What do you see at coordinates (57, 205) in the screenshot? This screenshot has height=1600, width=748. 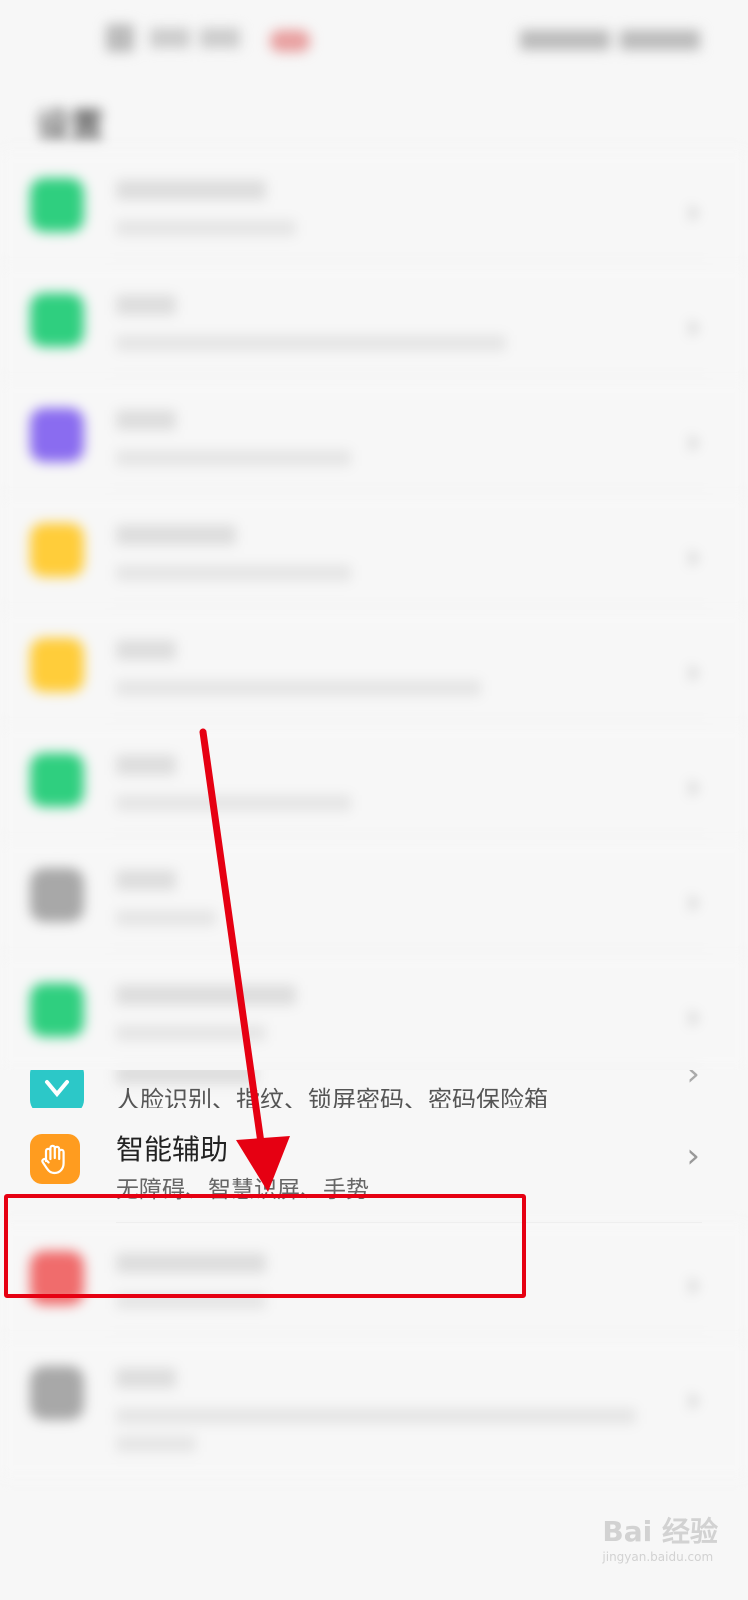 I see `desktop-icon` at bounding box center [57, 205].